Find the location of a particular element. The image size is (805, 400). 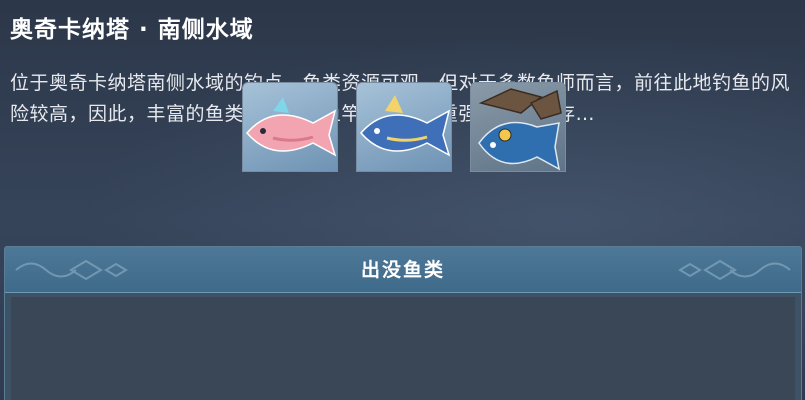

fish-card-blue is located at coordinates (404, 127).